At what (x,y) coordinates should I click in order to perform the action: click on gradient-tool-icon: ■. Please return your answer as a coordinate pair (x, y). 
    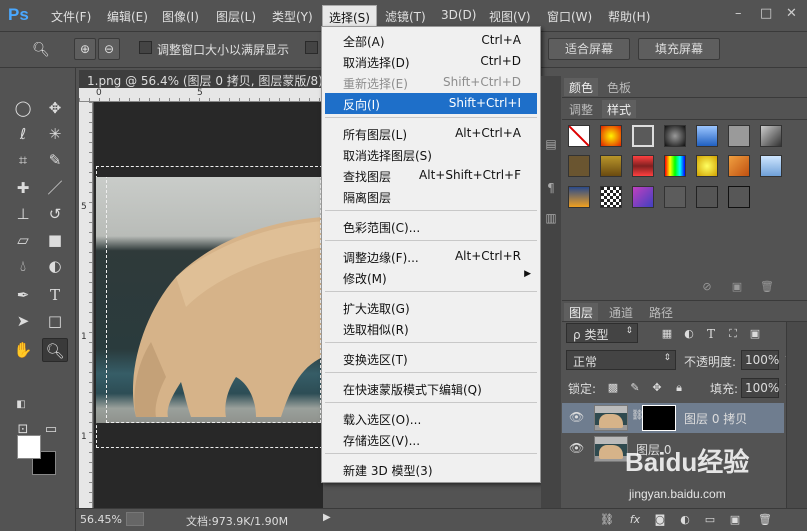
    Looking at the image, I should click on (55, 240).